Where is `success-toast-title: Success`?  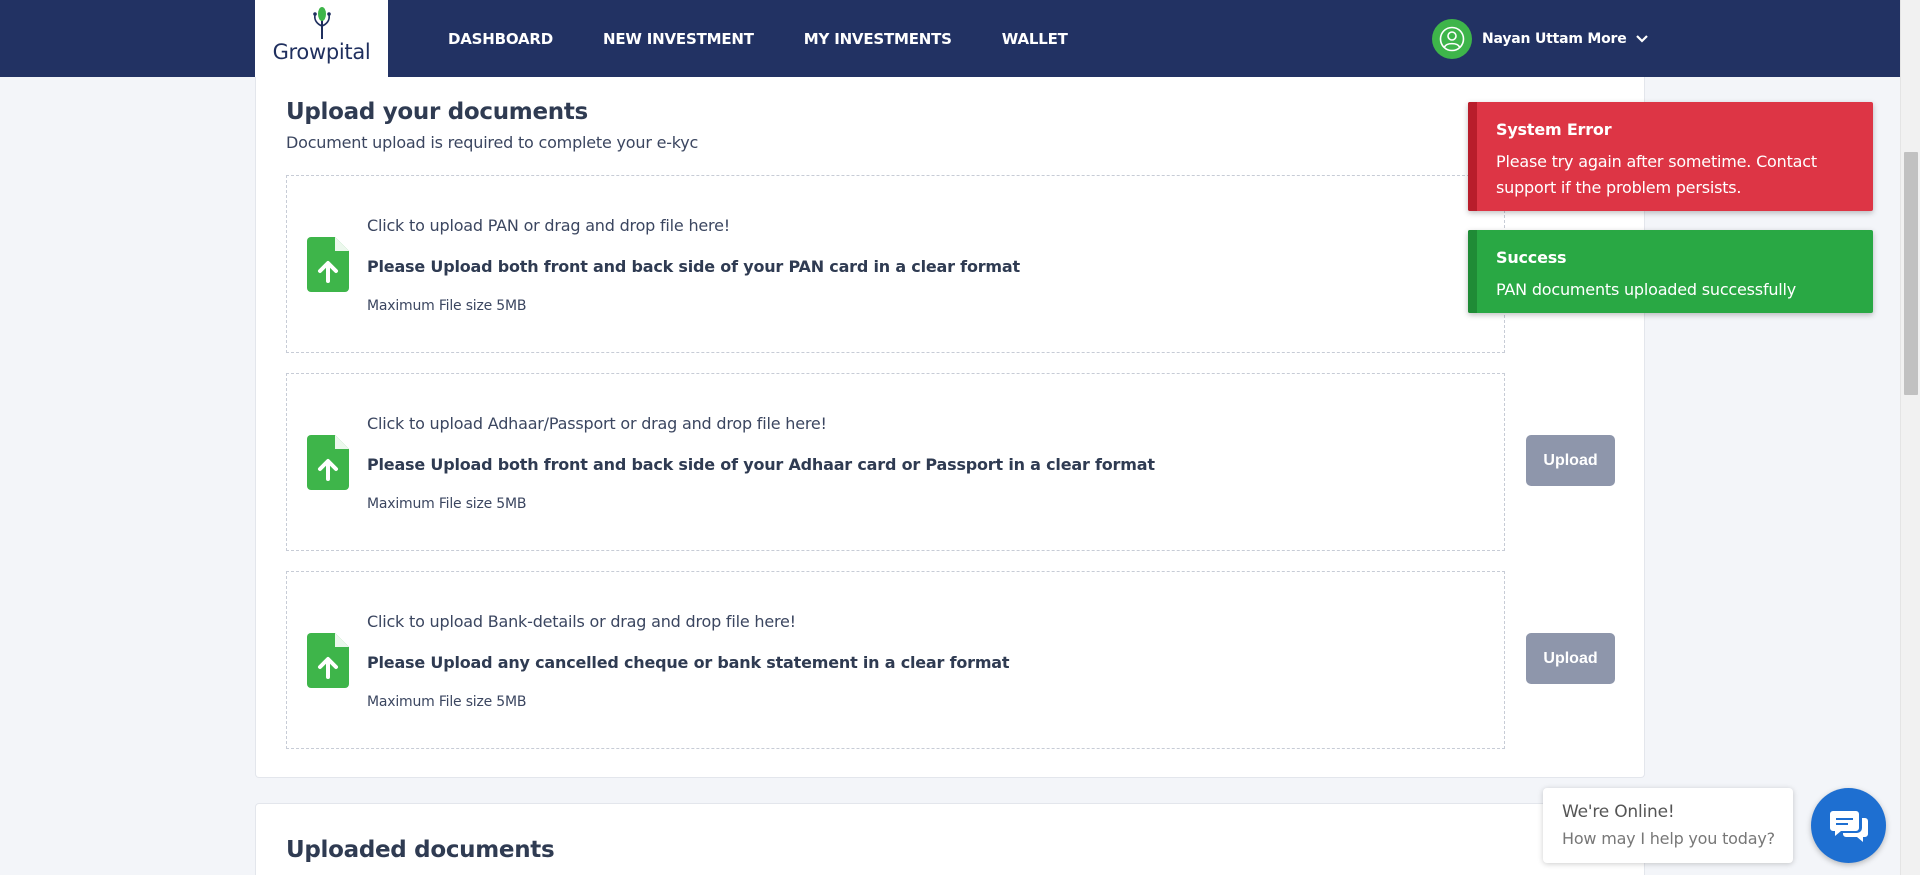
success-toast-title: Success is located at coordinates (1531, 257).